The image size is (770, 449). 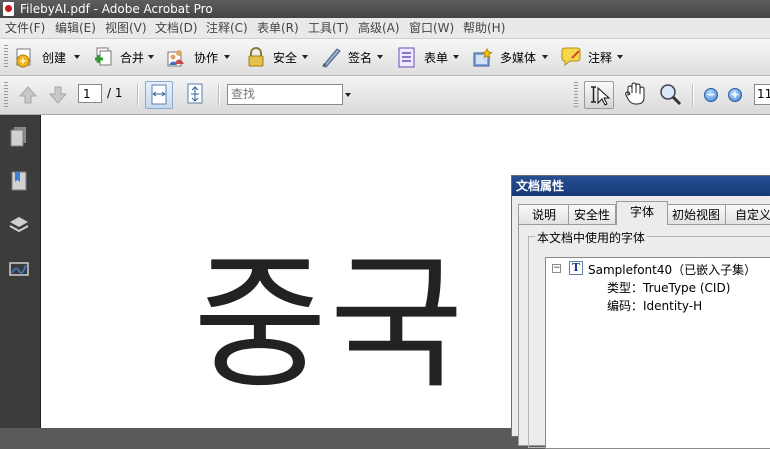 What do you see at coordinates (711, 95) in the screenshot?
I see `zoom-out-icon: −` at bounding box center [711, 95].